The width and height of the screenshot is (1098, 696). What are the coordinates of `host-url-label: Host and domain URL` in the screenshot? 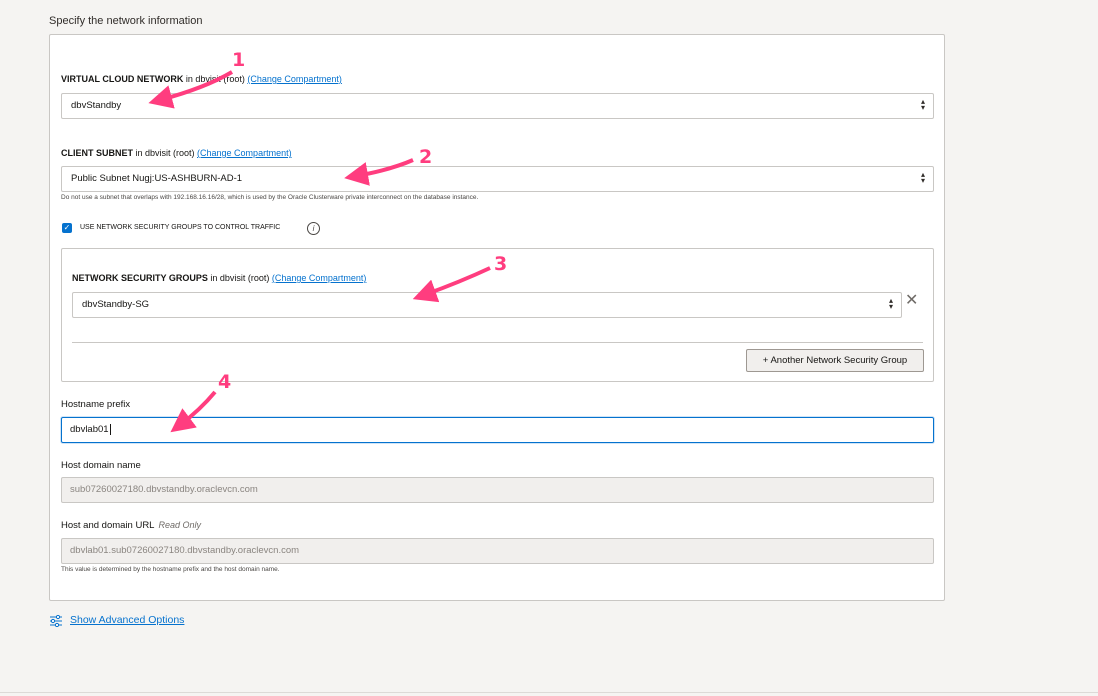 It's located at (108, 525).